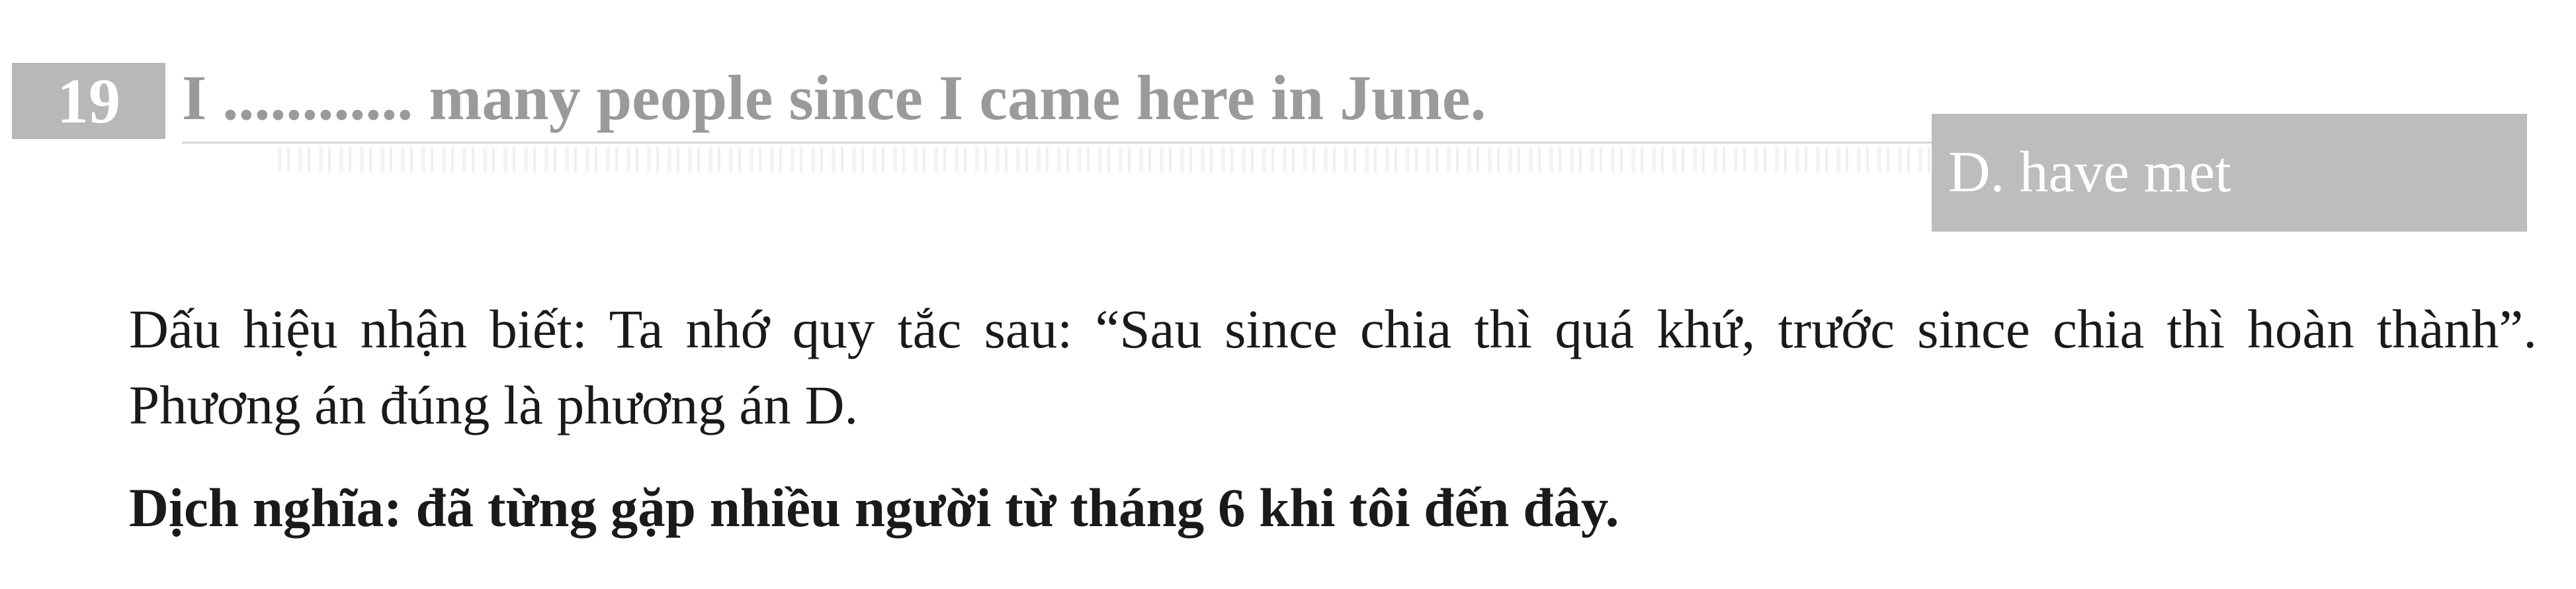 The image size is (2576, 589). What do you see at coordinates (1105, 159) in the screenshot?
I see `scan-noise-band` at bounding box center [1105, 159].